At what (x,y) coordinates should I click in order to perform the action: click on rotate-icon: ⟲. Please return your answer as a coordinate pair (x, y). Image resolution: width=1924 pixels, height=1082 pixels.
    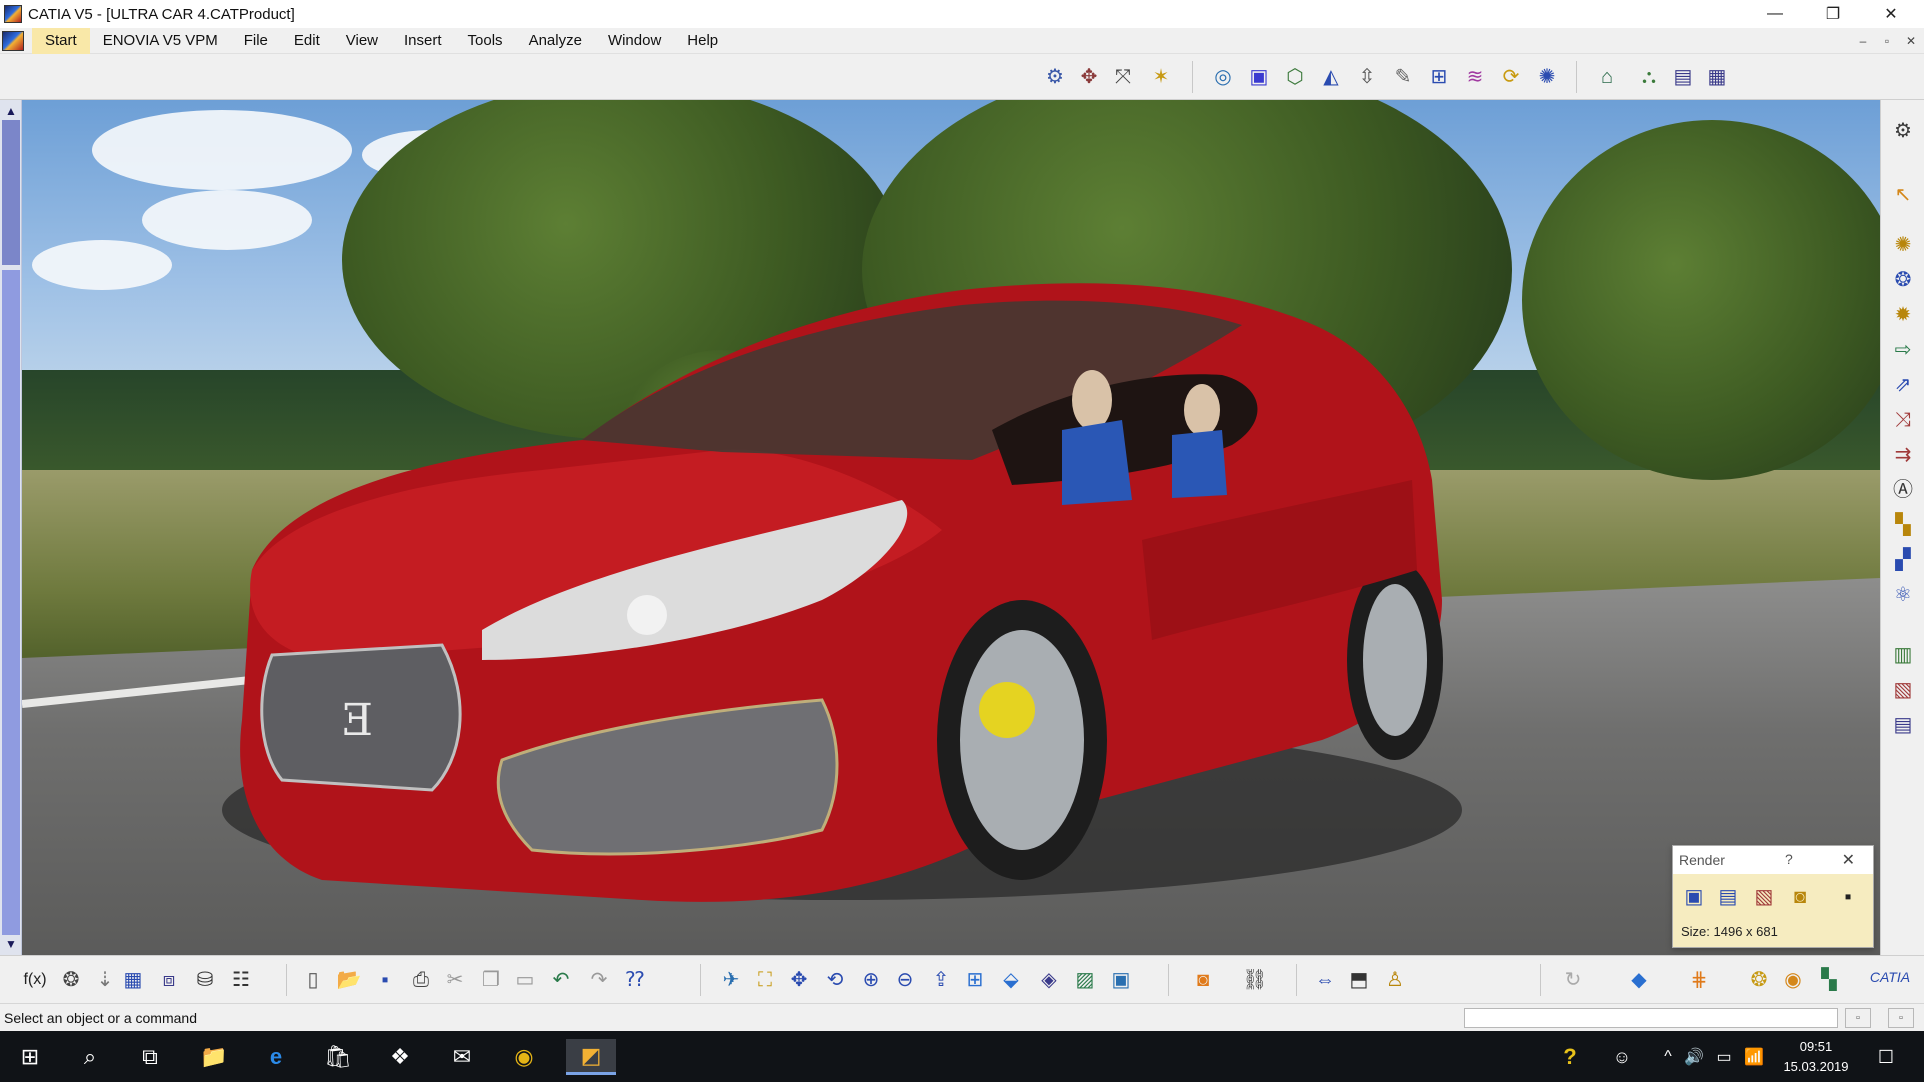
    Looking at the image, I should click on (835, 980).